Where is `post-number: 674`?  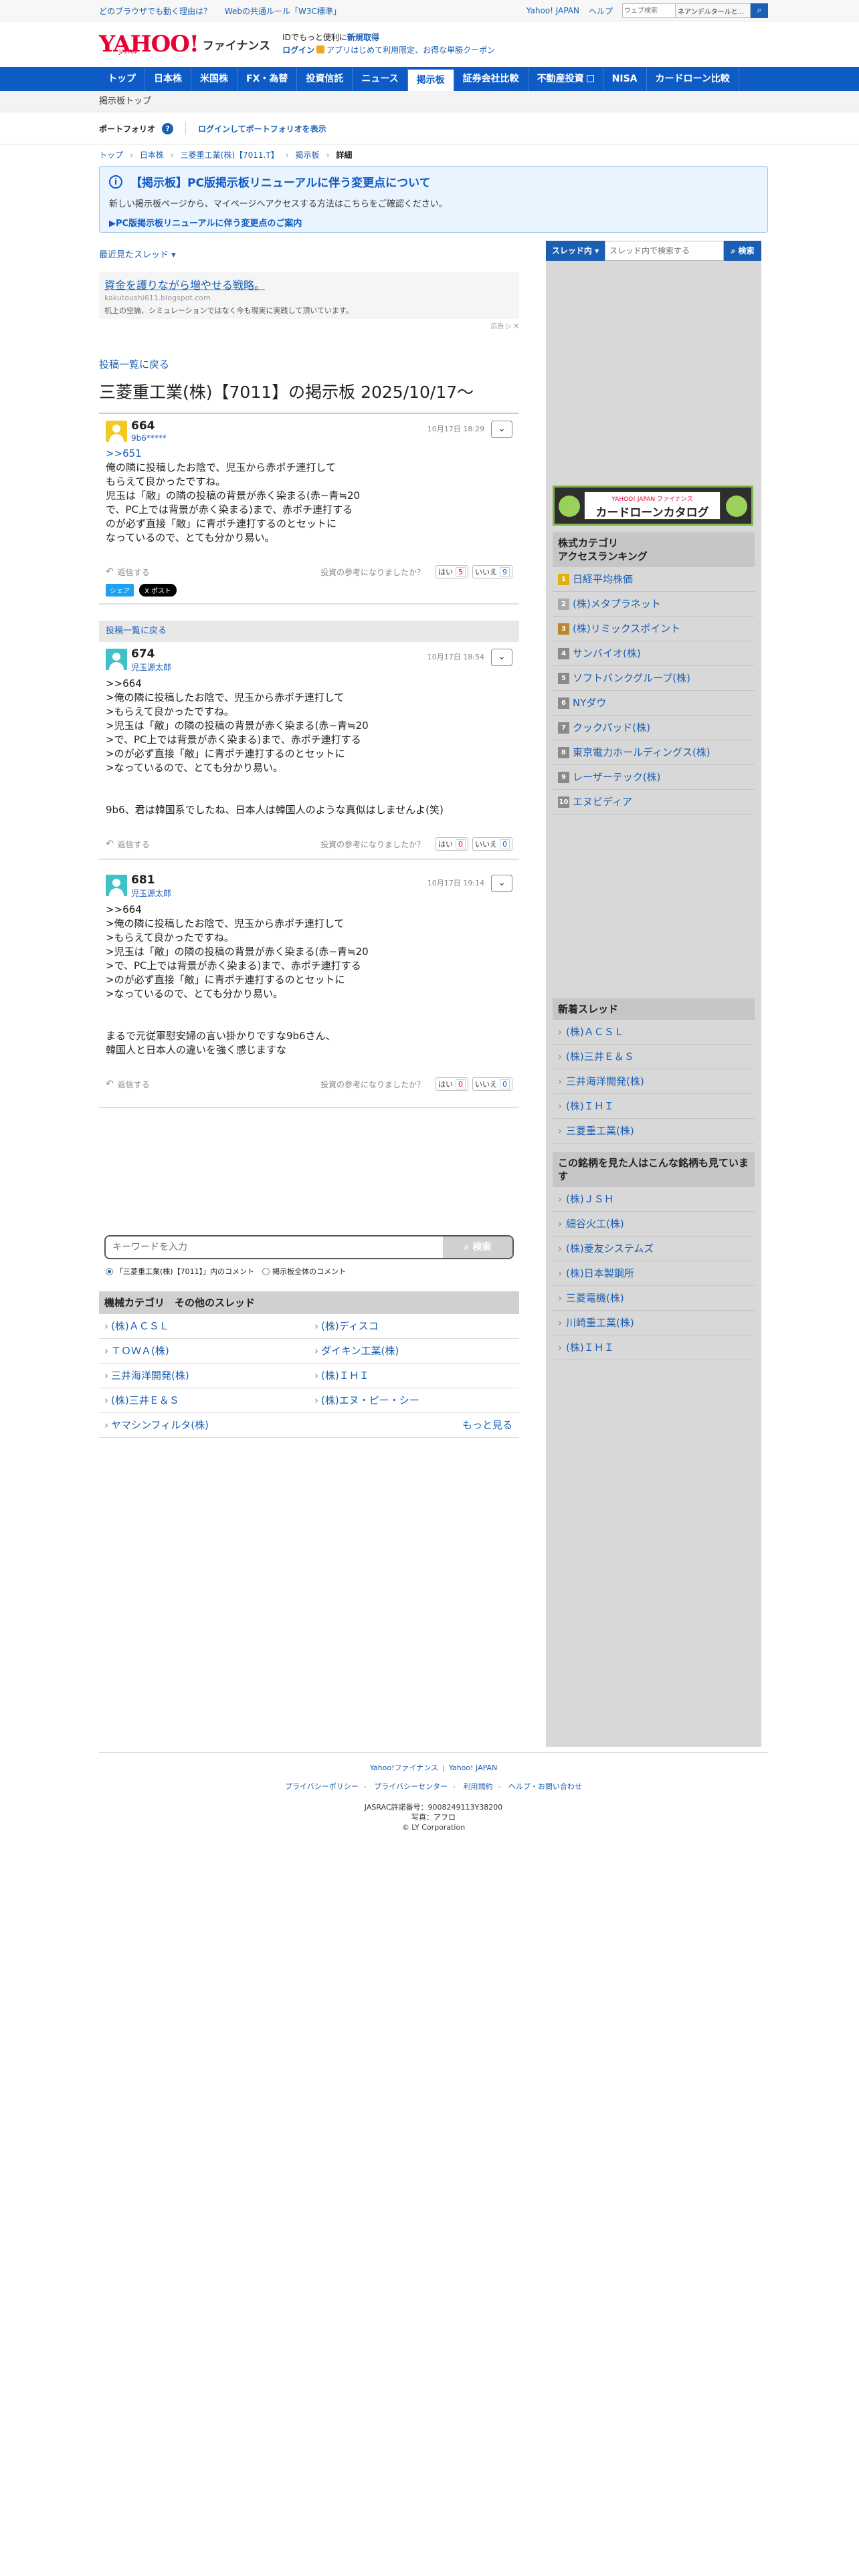 post-number: 674 is located at coordinates (151, 654).